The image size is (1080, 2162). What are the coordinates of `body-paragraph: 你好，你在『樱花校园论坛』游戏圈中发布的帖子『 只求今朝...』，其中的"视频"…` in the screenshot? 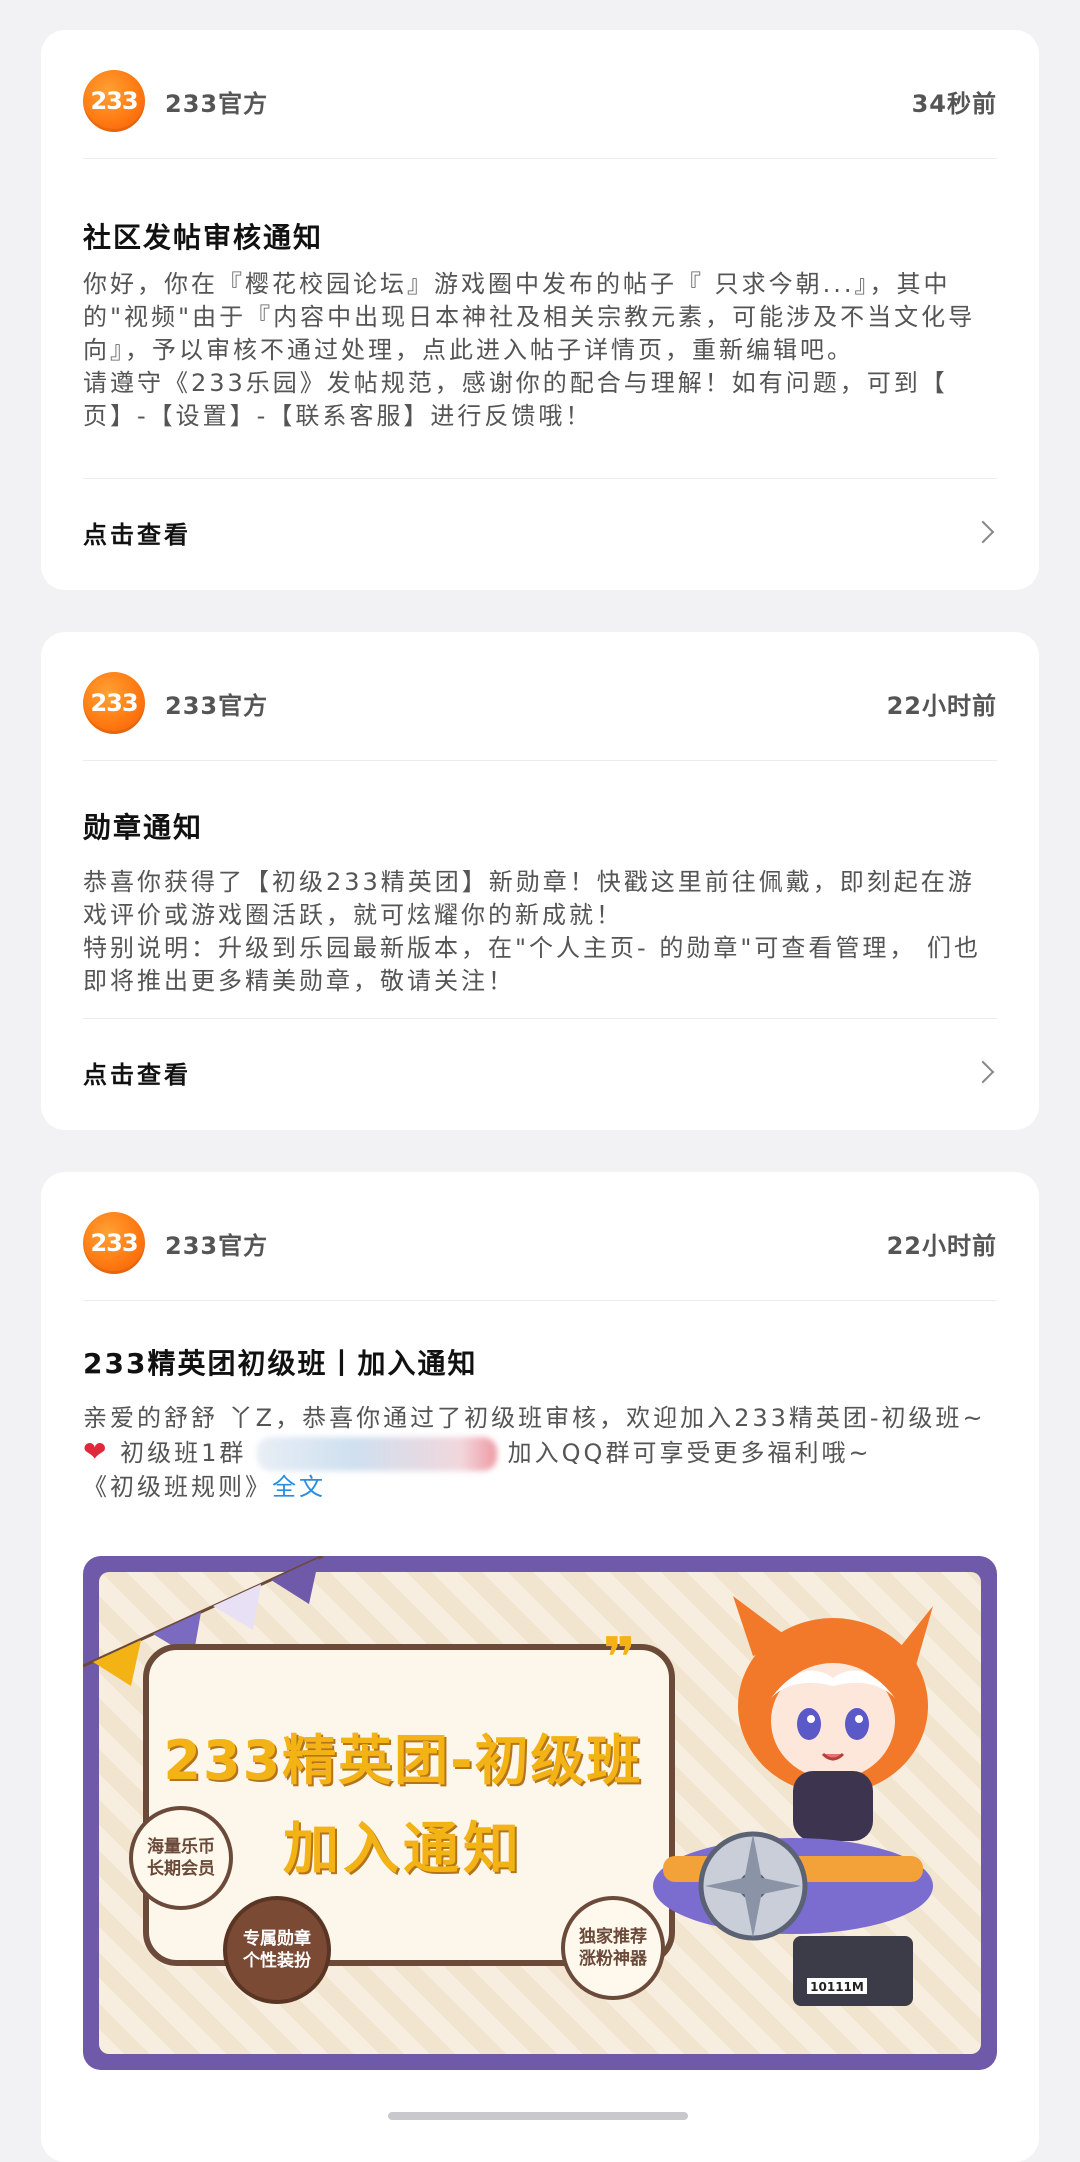 It's located at (529, 317).